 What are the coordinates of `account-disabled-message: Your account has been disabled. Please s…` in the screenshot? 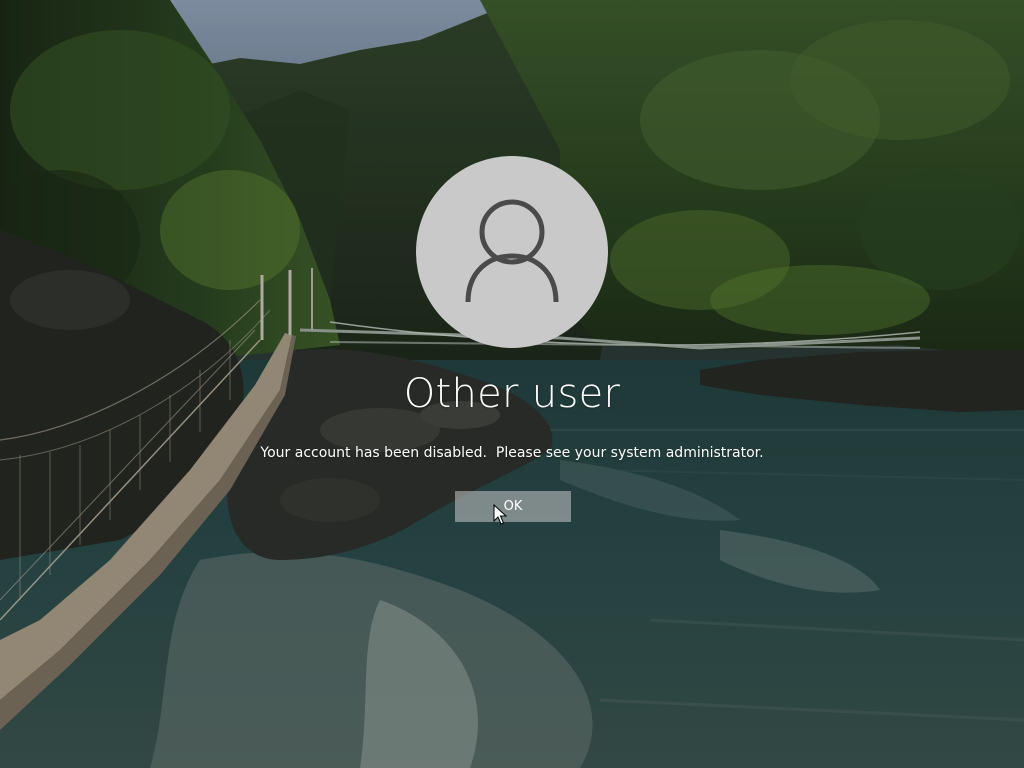 It's located at (512, 453).